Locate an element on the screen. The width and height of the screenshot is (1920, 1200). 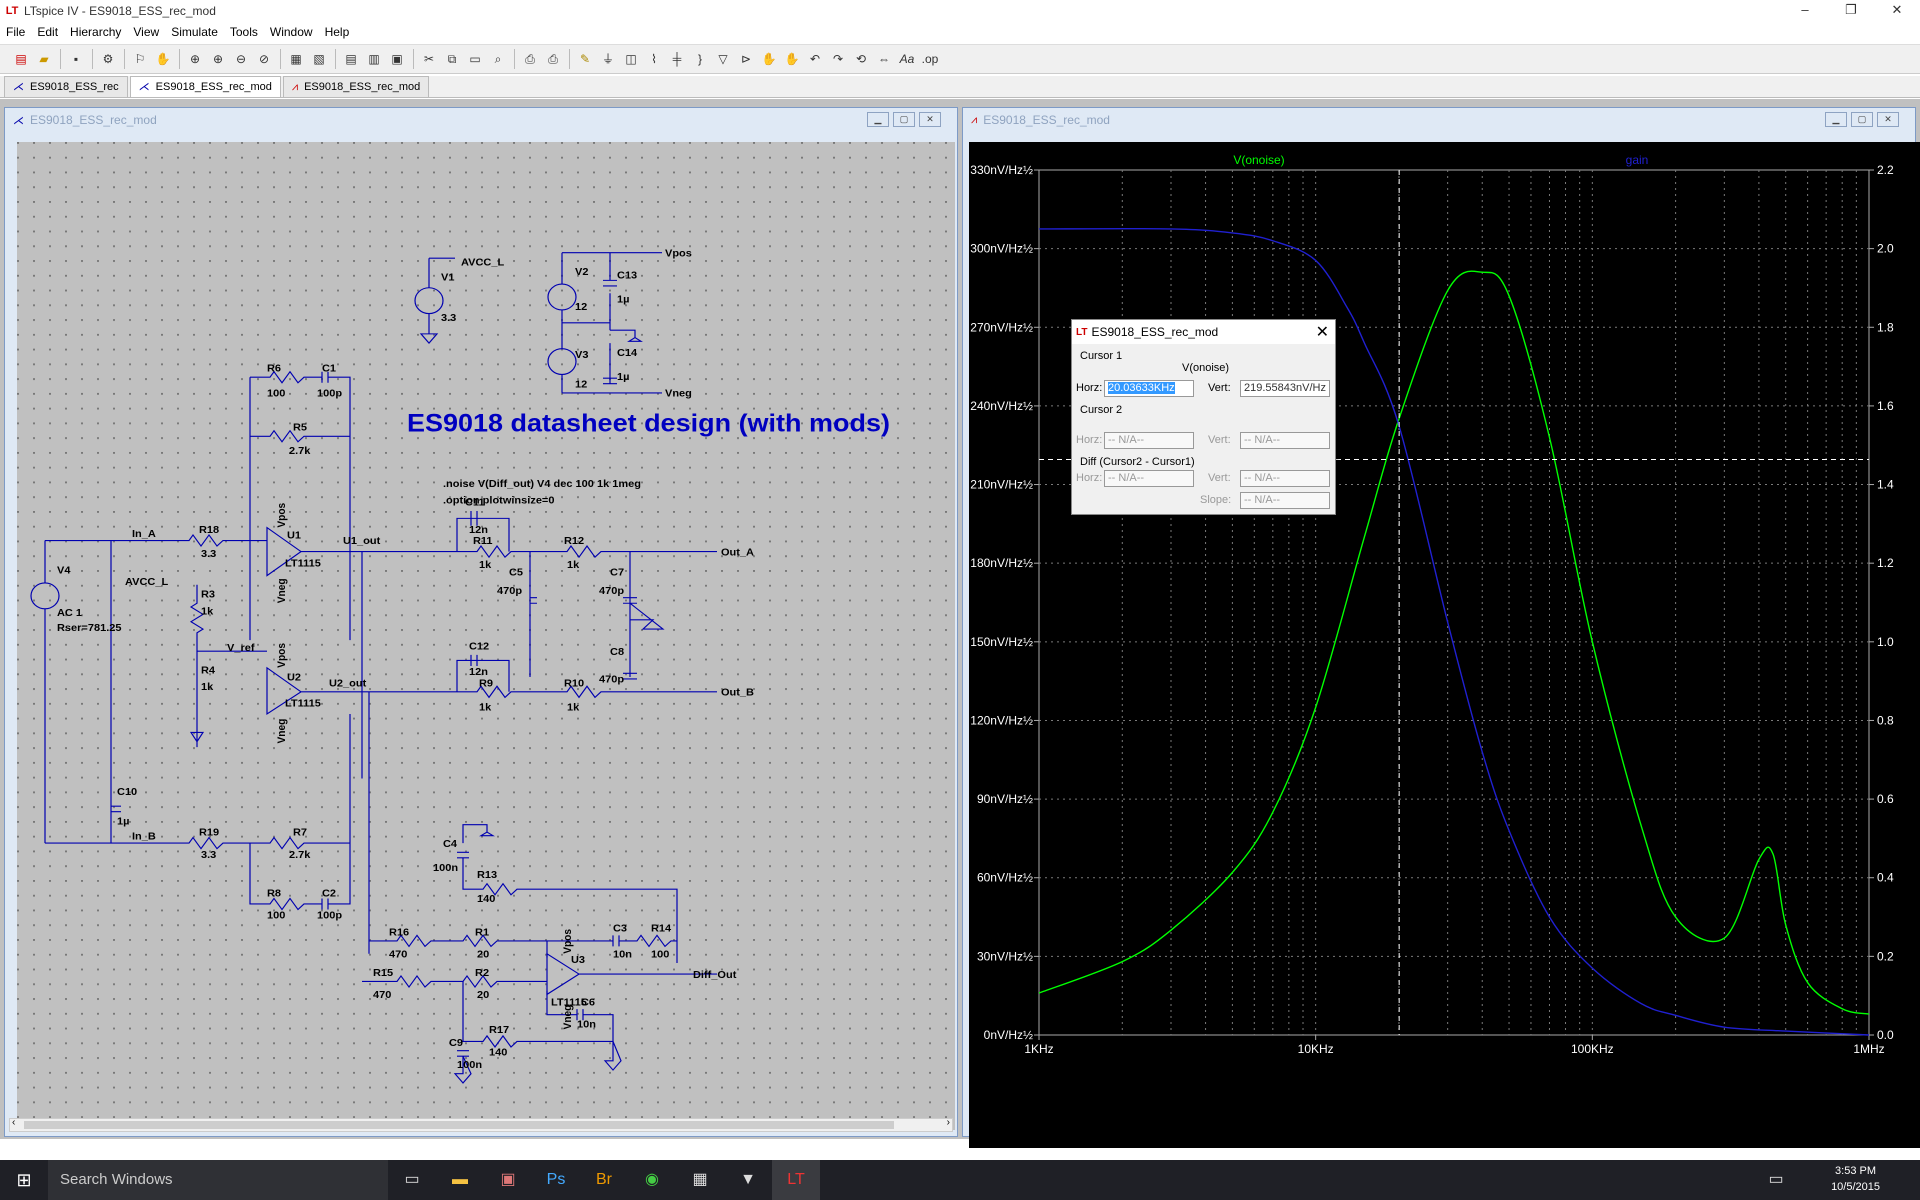
diff-horz-label: Horz: is located at coordinates (1089, 478).